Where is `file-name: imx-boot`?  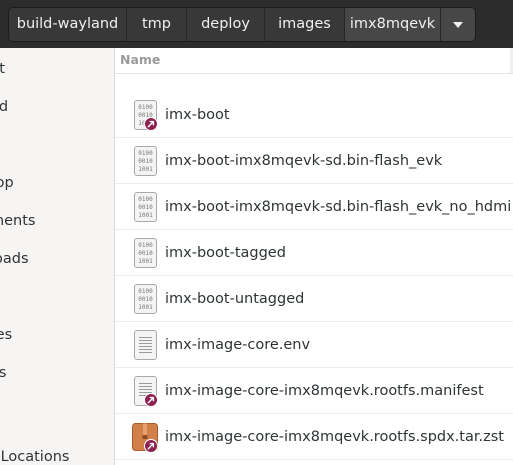
file-name: imx-boot is located at coordinates (197, 115).